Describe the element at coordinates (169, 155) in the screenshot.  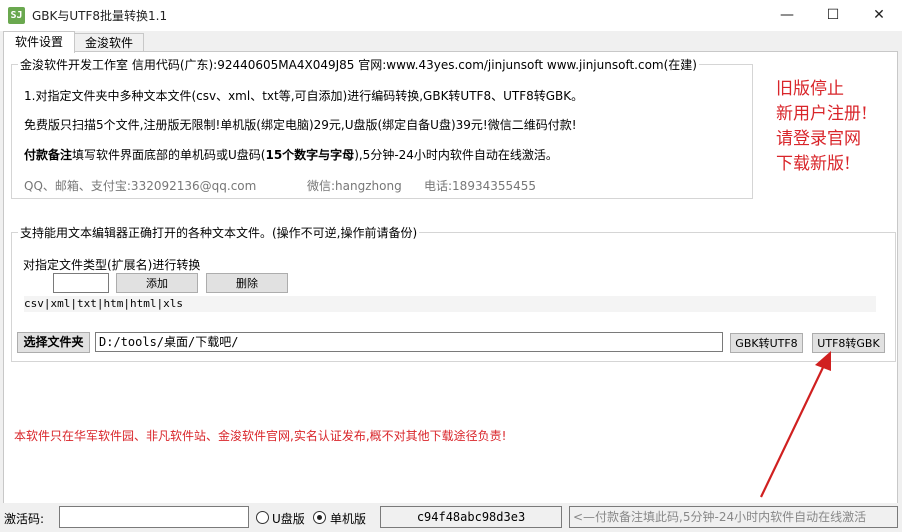
I see `info-line-3-rest: 填写软件界面底部的单机码或U盘码(` at that location.